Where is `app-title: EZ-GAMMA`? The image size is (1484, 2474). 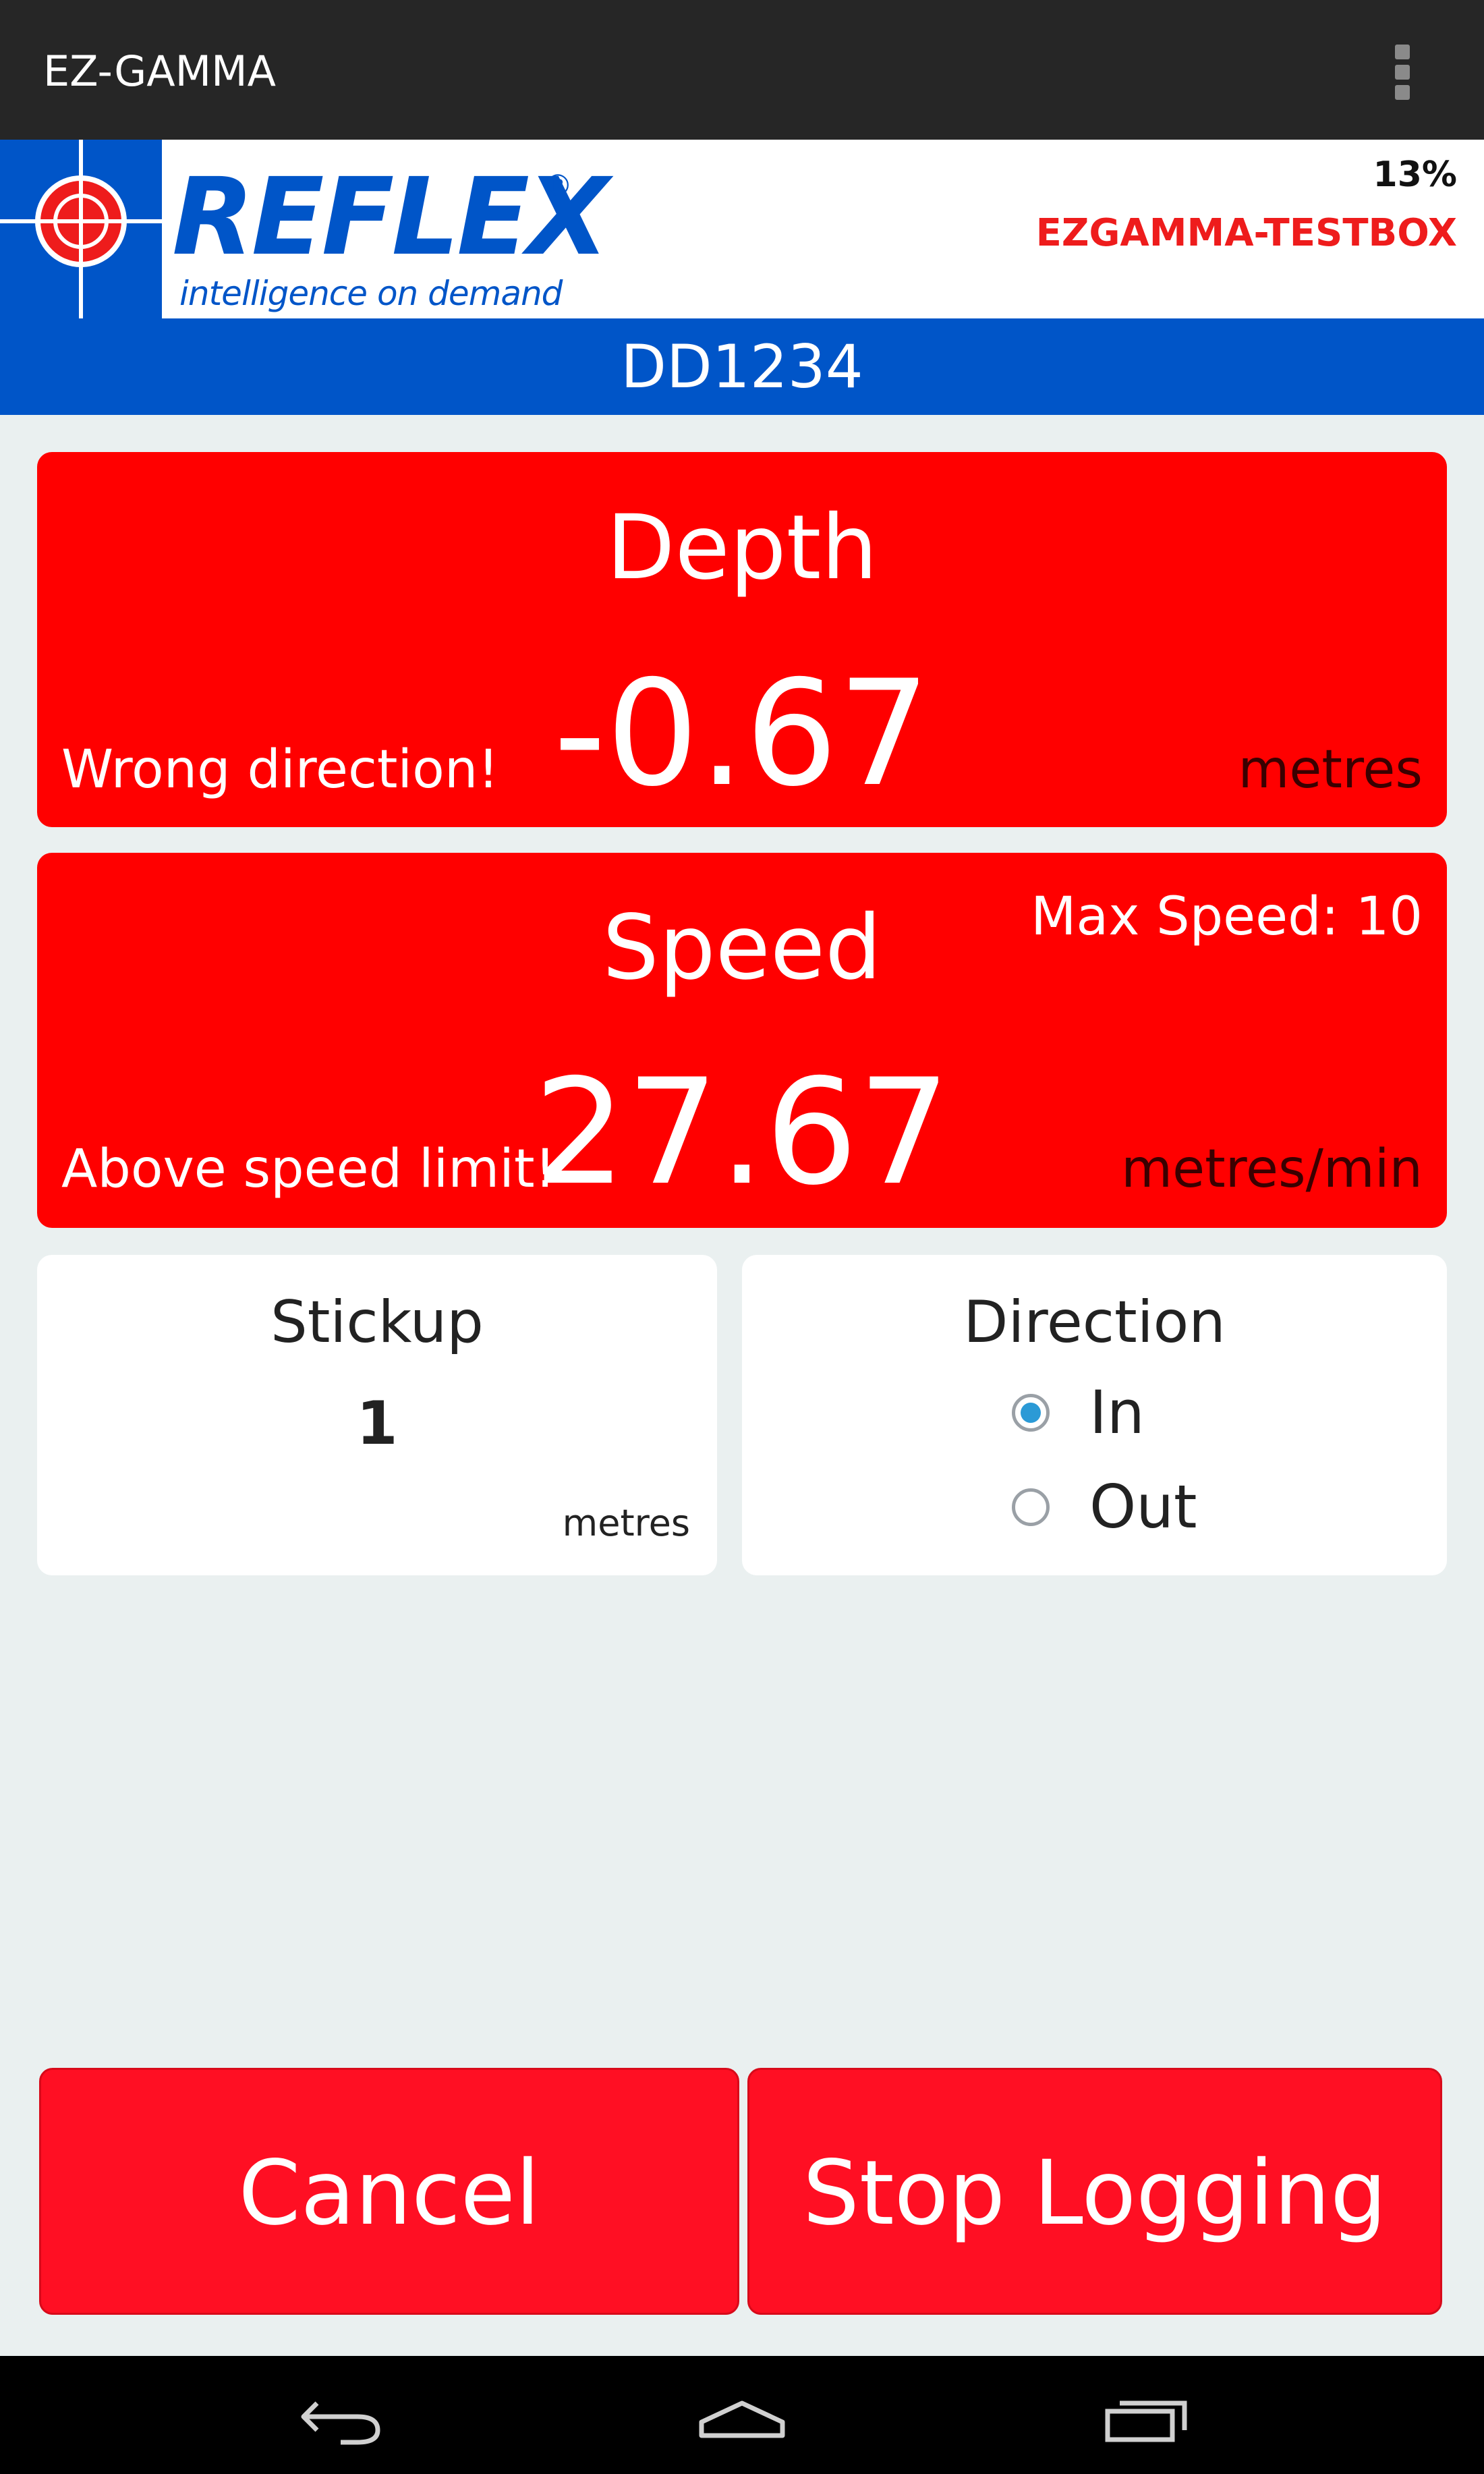
app-title: EZ-GAMMA is located at coordinates (160, 71).